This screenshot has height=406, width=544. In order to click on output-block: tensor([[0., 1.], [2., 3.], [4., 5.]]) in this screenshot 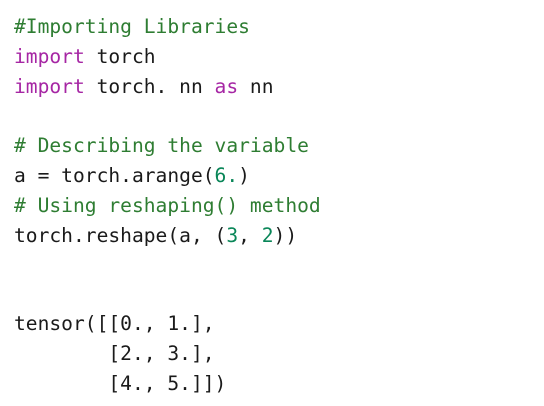, I will do `click(120, 353)`.